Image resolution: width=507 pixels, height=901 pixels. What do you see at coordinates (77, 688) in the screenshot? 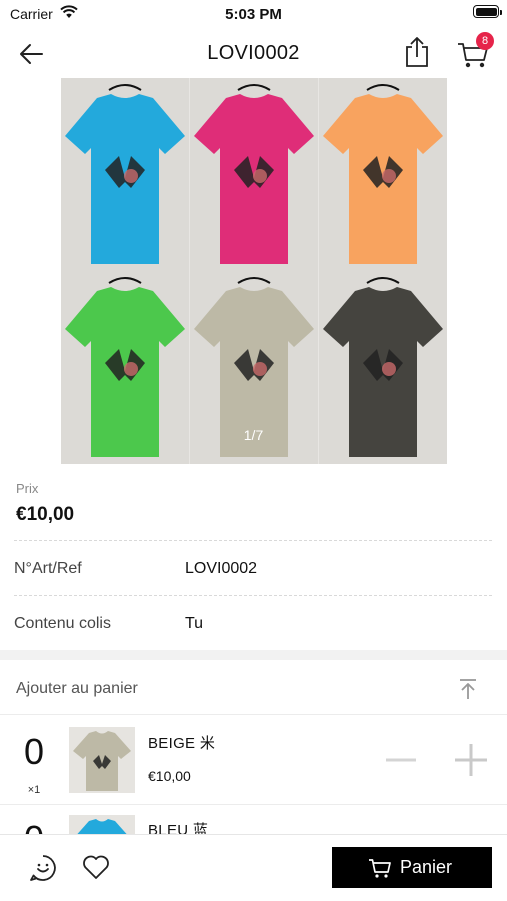
I see `add-to-cart-title: Ajouter au panier` at bounding box center [77, 688].